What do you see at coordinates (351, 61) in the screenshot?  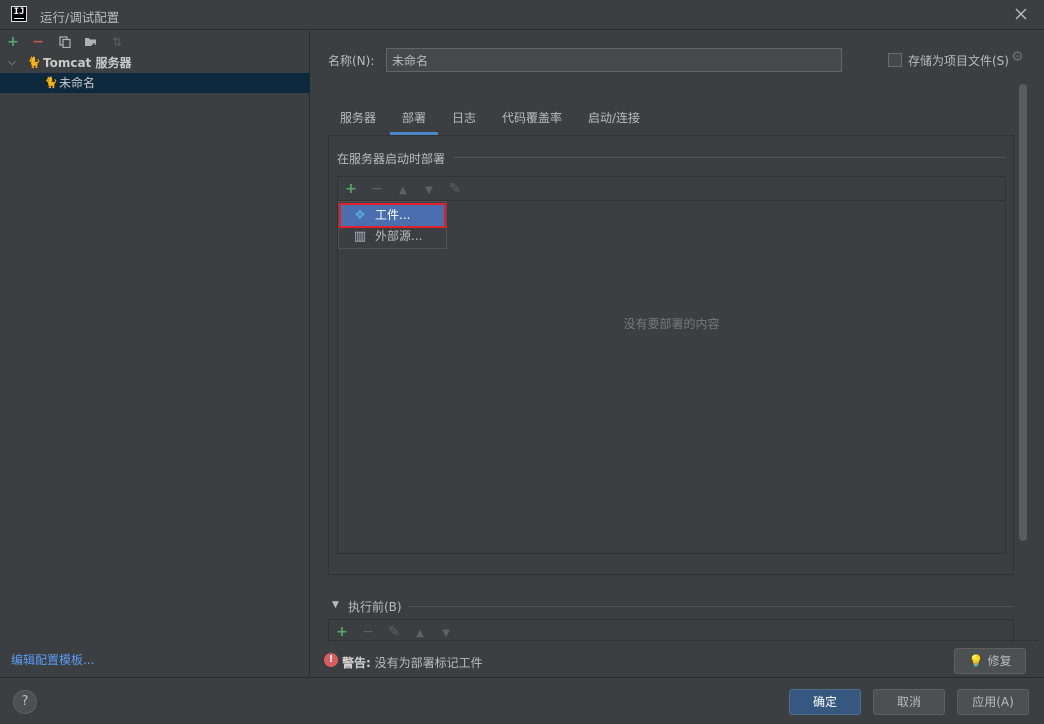 I see `name-label: 名称(N):` at bounding box center [351, 61].